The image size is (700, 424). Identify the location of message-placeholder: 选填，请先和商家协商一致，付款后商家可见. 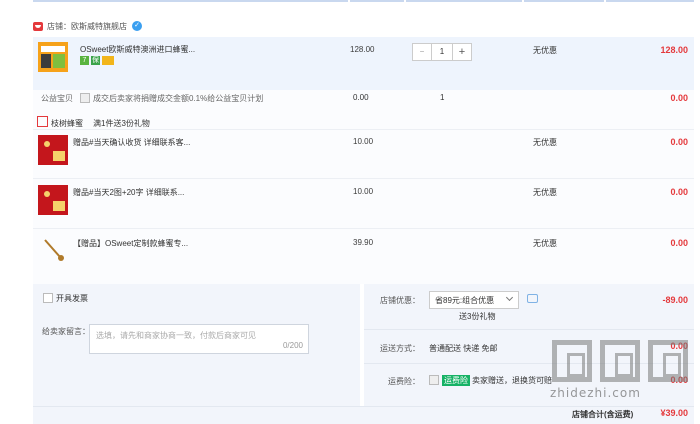
(176, 335).